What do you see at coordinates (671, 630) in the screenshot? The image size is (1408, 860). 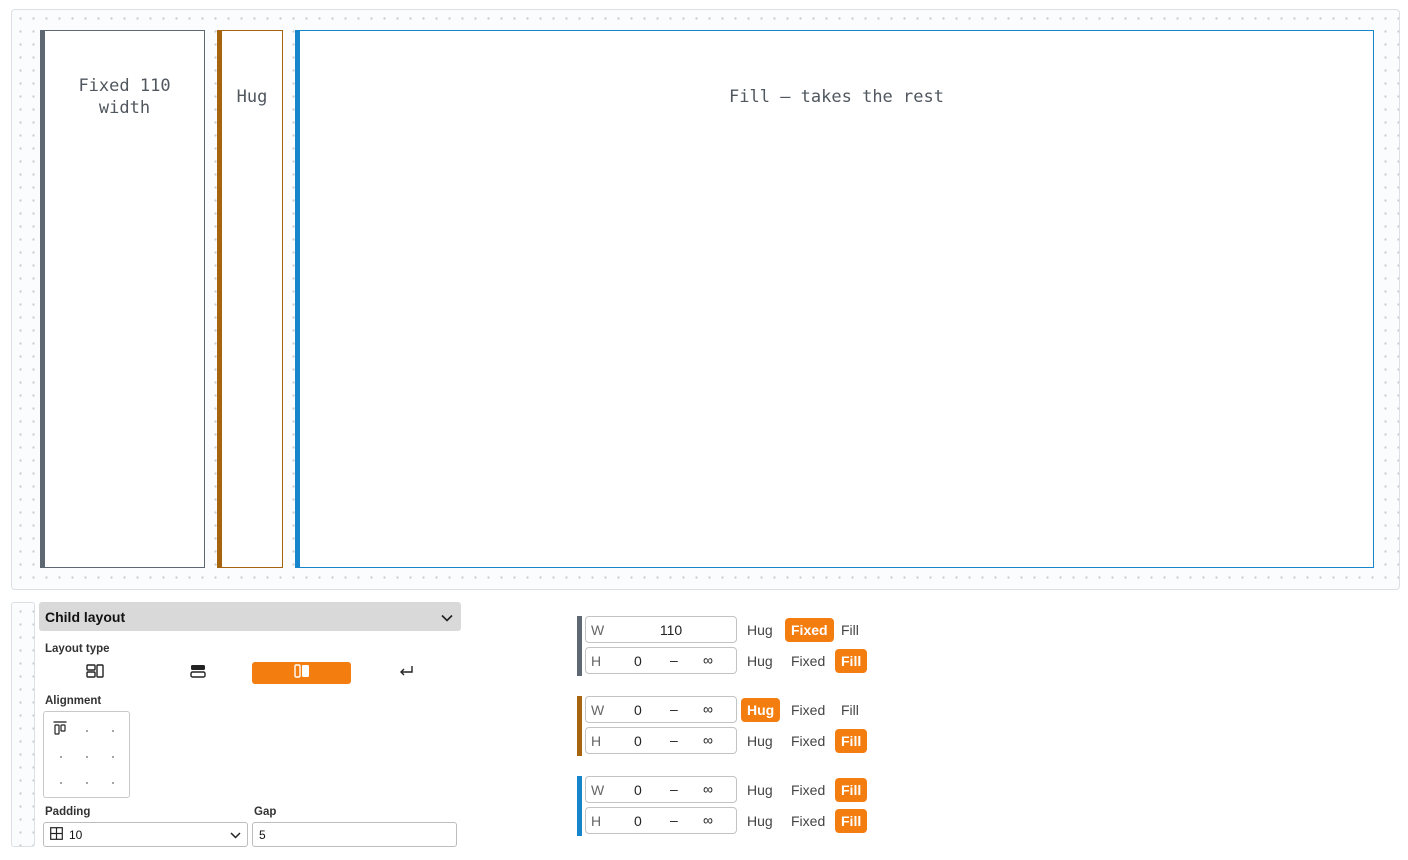 I see `width-value: 110` at bounding box center [671, 630].